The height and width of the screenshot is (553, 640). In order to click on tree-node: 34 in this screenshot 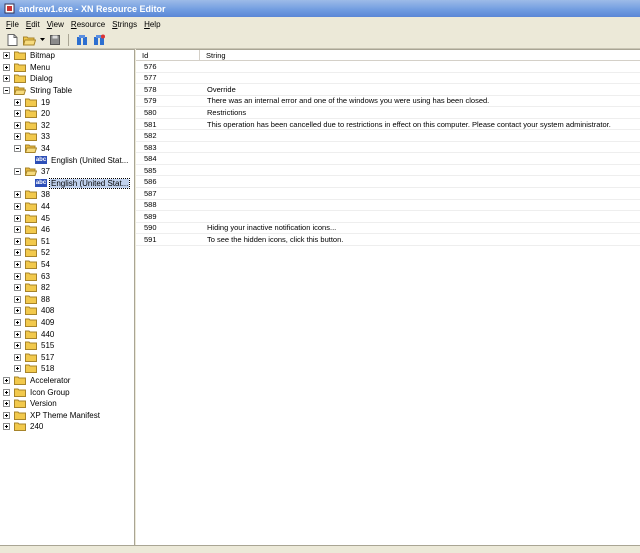, I will do `click(67, 149)`.